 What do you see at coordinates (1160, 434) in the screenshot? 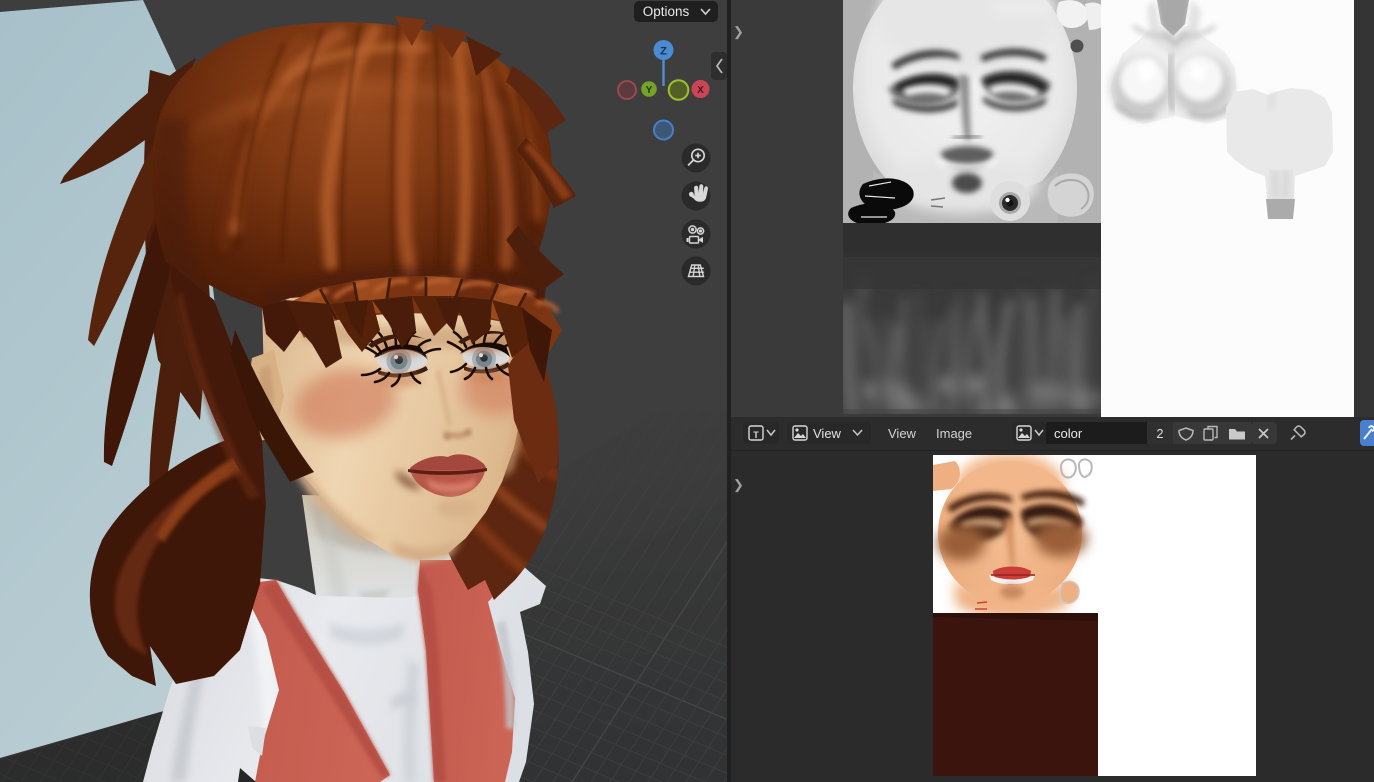
I see `svg-text: 2` at bounding box center [1160, 434].